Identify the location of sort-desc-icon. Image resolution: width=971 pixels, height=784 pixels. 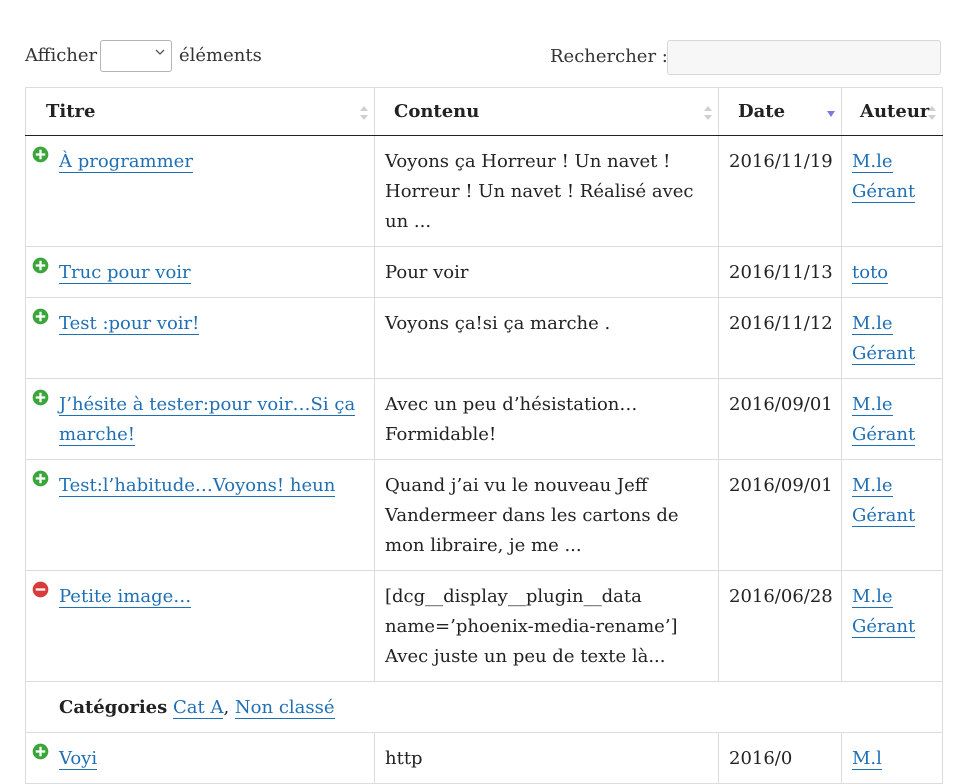
(831, 114).